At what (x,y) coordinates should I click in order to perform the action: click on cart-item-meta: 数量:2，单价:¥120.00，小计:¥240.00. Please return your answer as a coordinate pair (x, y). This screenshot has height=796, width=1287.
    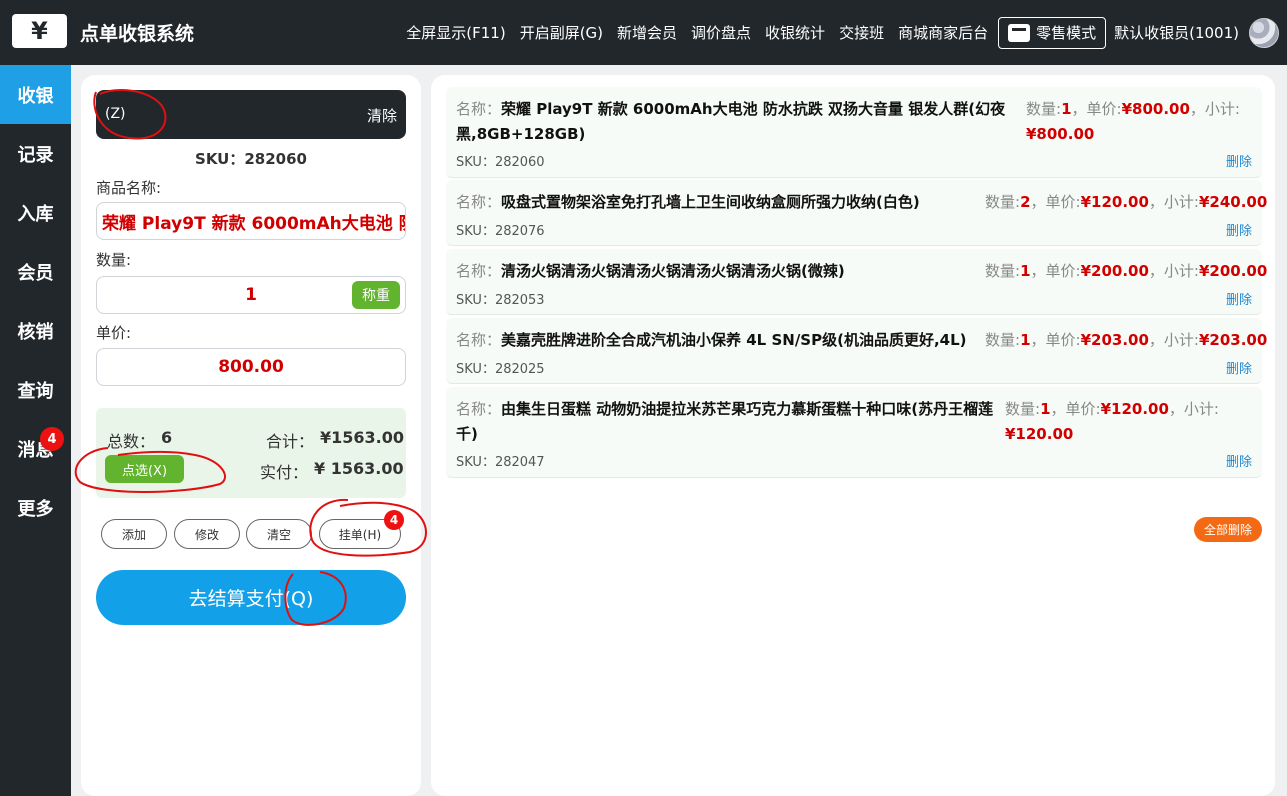
    Looking at the image, I should click on (1126, 202).